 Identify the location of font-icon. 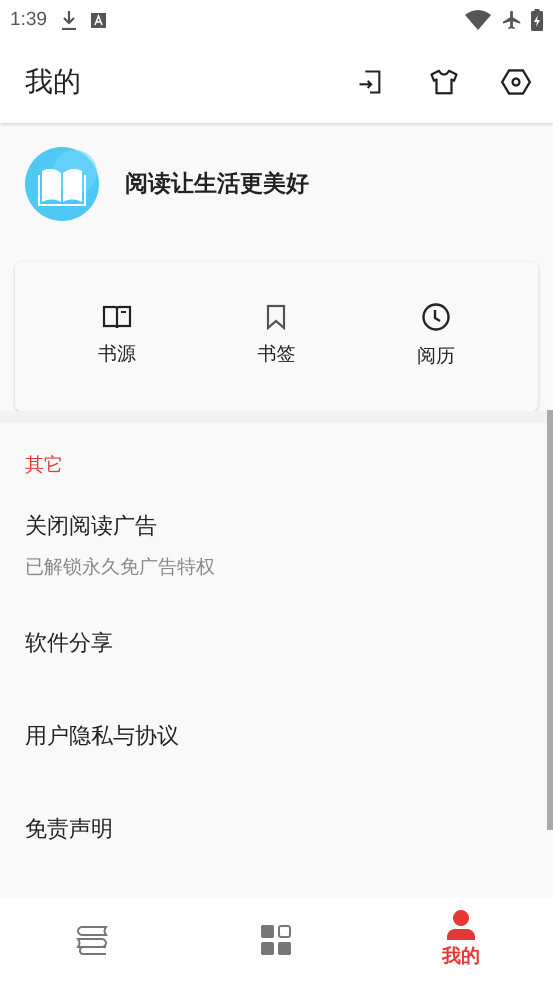
(98, 20).